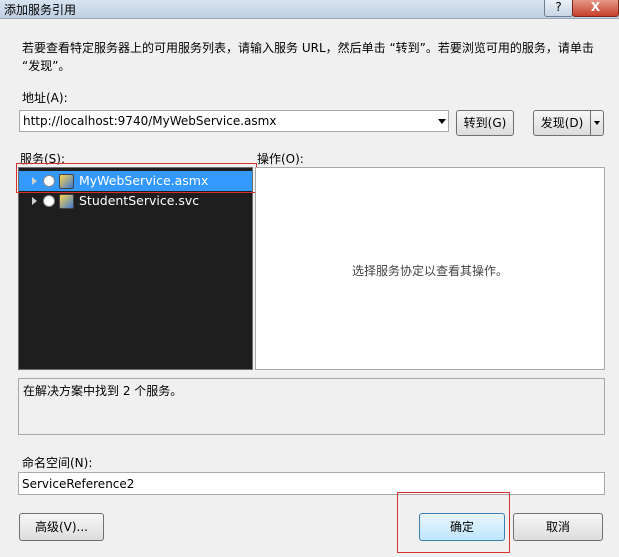  Describe the element at coordinates (558, 8) in the screenshot. I see `help-button: ?` at that location.